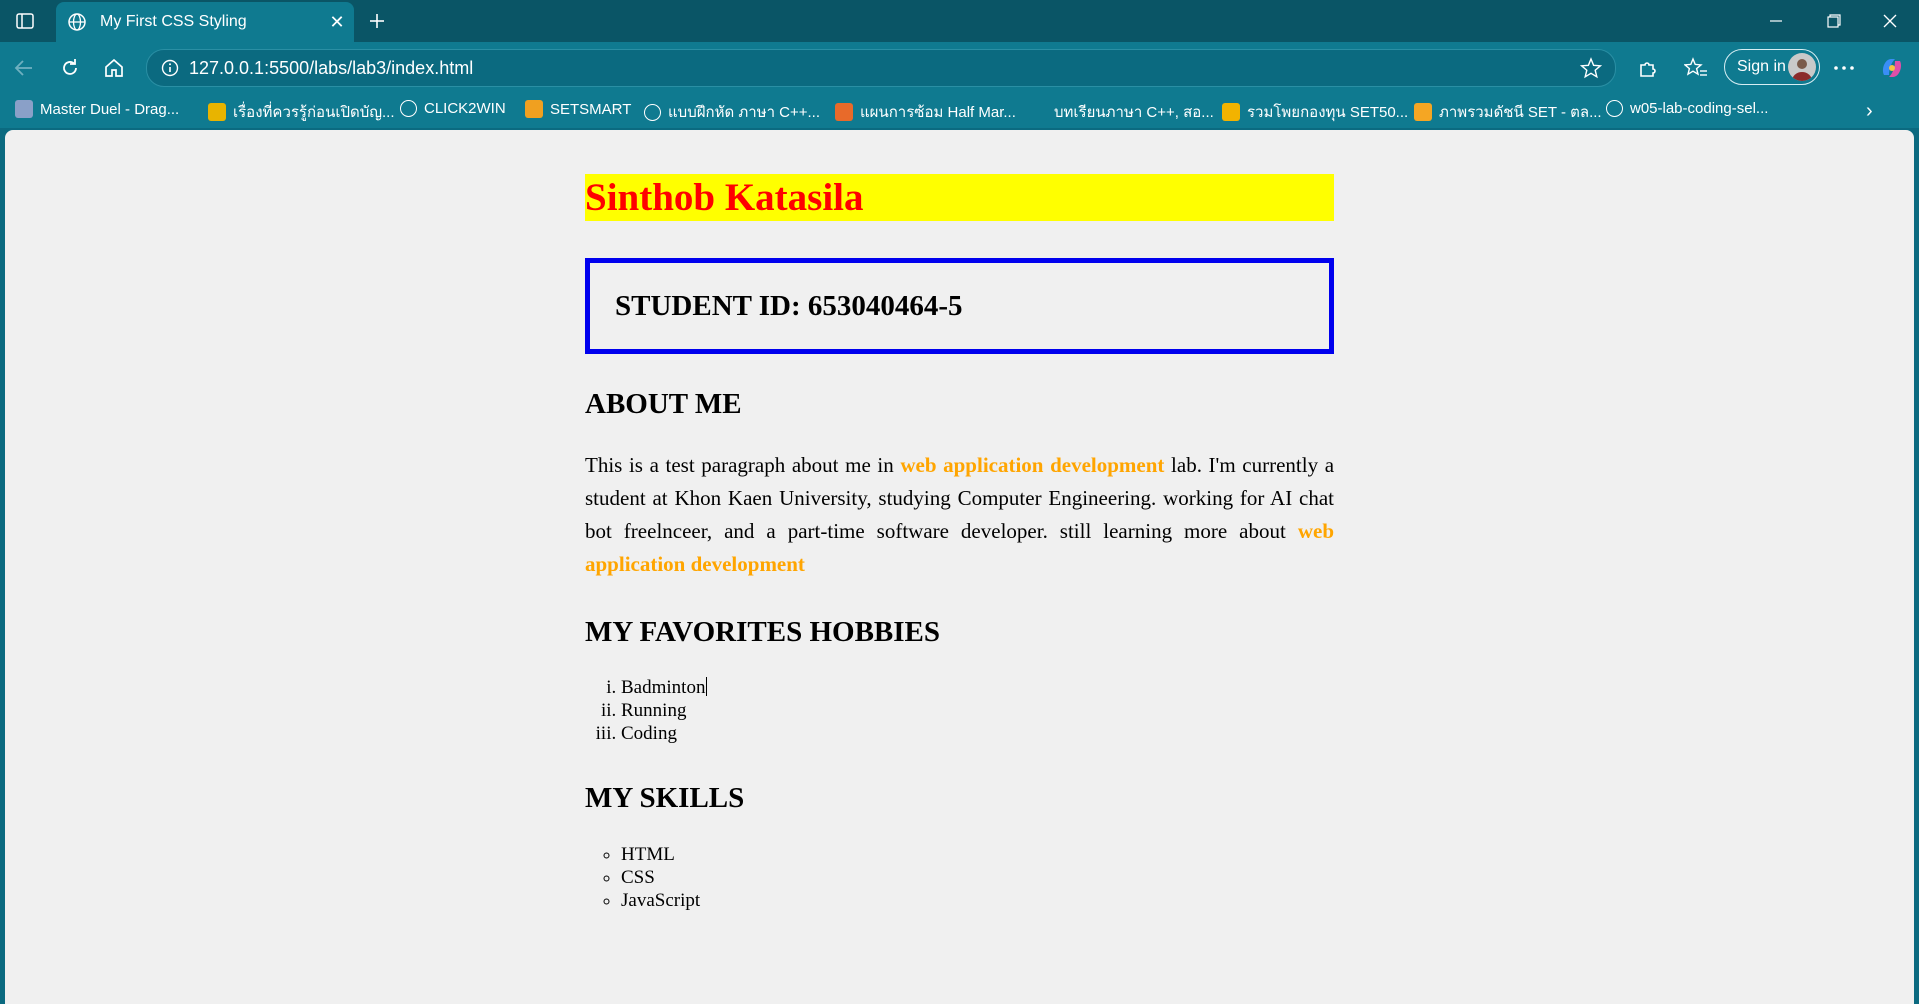 This screenshot has height=1004, width=1919. I want to click on list-item: Running, so click(664, 710).